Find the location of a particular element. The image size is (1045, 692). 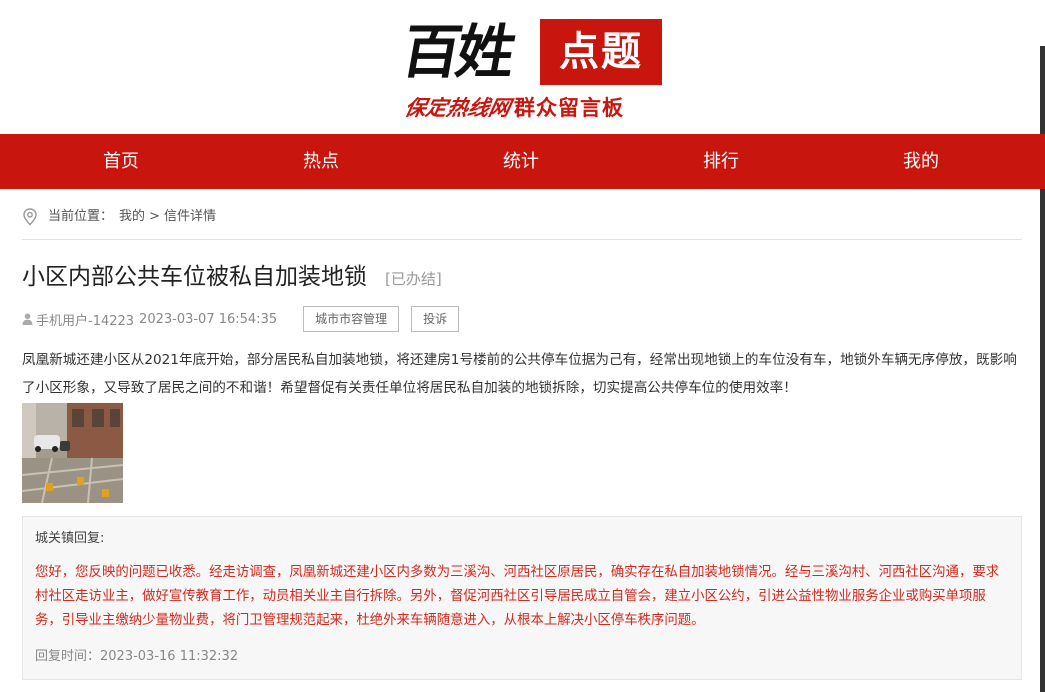

logo-subtitle: 保定热线网群众留言板 is located at coordinates (534, 108).